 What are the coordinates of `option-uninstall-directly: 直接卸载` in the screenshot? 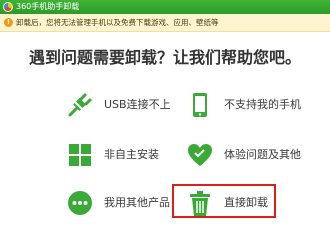 It's located at (256, 203).